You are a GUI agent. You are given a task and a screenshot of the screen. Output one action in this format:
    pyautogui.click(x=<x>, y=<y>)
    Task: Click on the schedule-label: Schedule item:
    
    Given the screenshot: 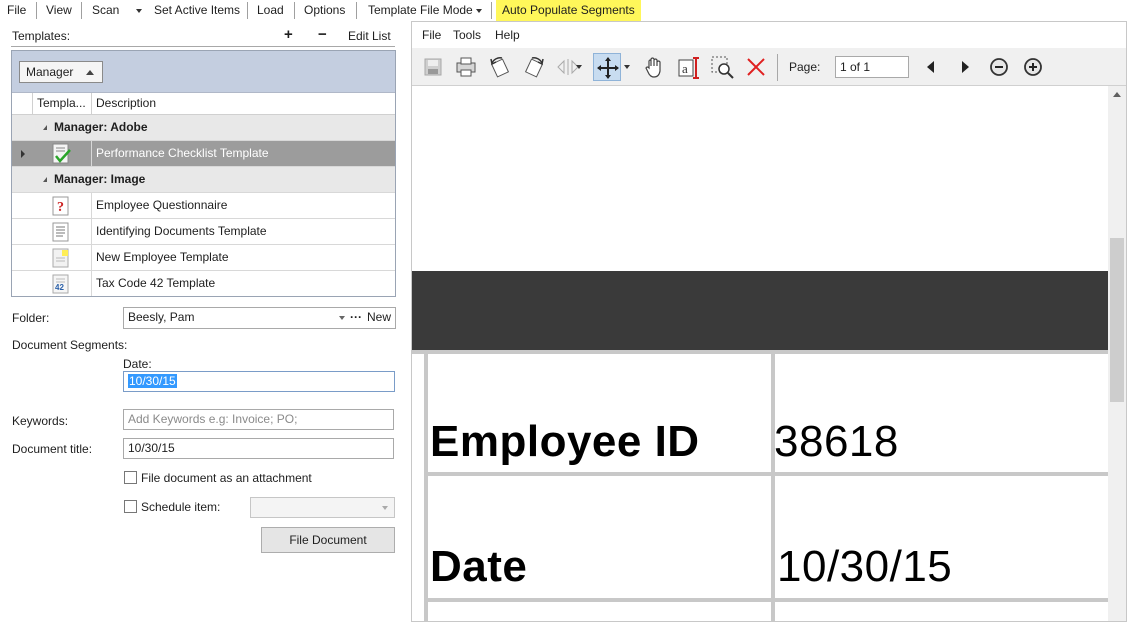 What is the action you would take?
    pyautogui.click(x=180, y=507)
    